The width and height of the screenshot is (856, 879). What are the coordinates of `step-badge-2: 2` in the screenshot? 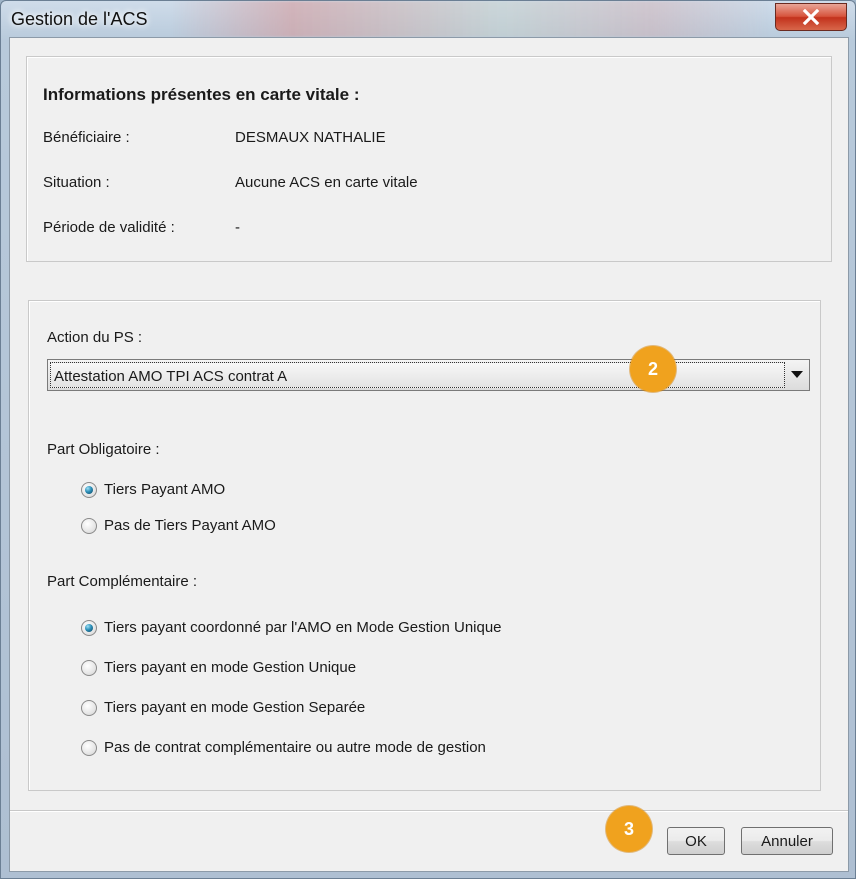 It's located at (653, 369).